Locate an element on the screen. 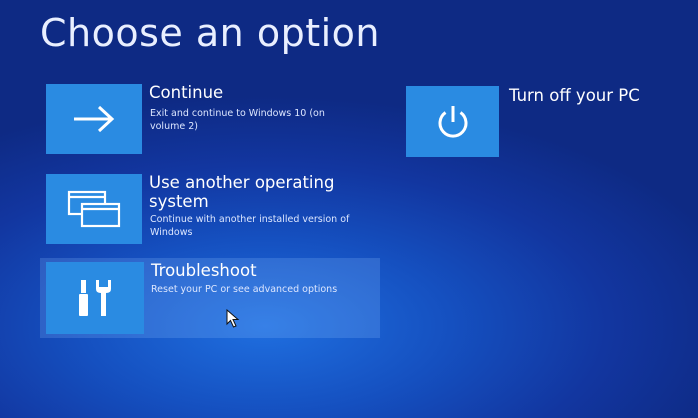 Image resolution: width=698 pixels, height=418 pixels. power-icon is located at coordinates (453, 122).